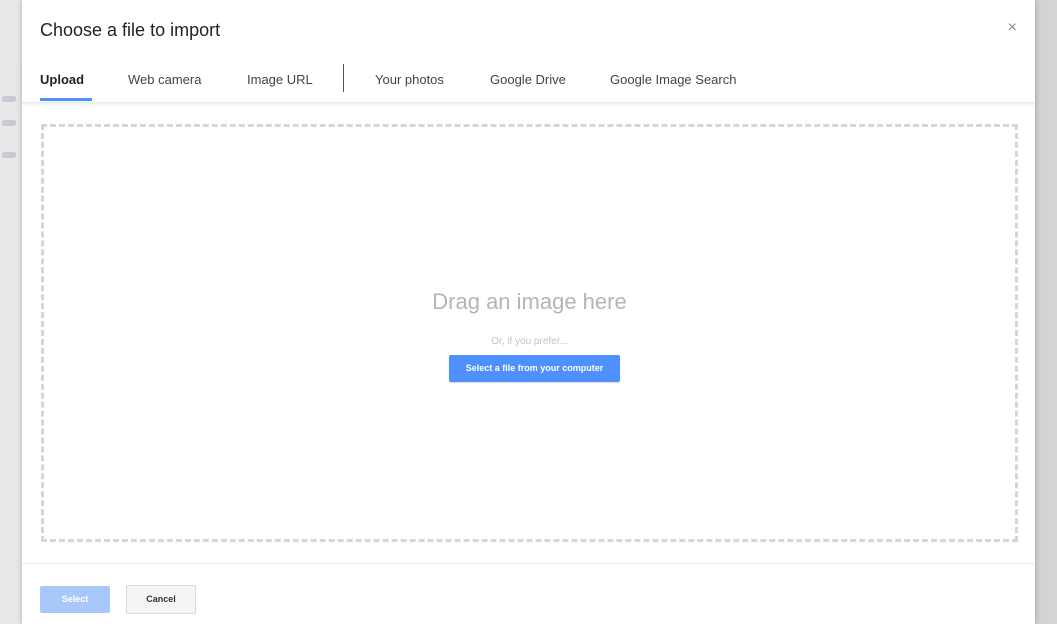  What do you see at coordinates (528, 593) in the screenshot?
I see `dialog-footer: Select Cancel` at bounding box center [528, 593].